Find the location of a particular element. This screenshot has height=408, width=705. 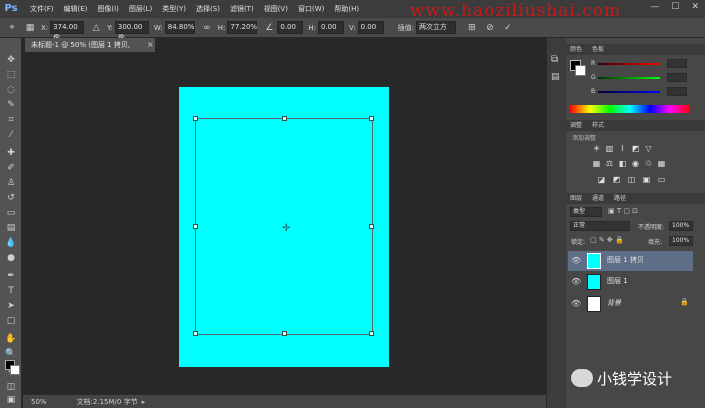

menu-layer: 图层(L) is located at coordinates (140, 9).